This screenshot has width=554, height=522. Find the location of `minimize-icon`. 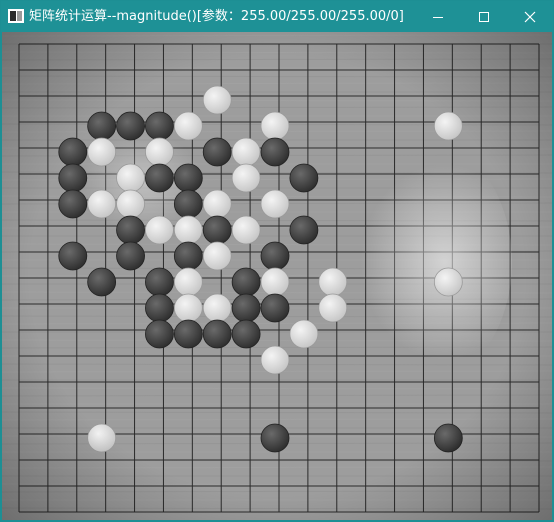

minimize-icon is located at coordinates (438, 17).